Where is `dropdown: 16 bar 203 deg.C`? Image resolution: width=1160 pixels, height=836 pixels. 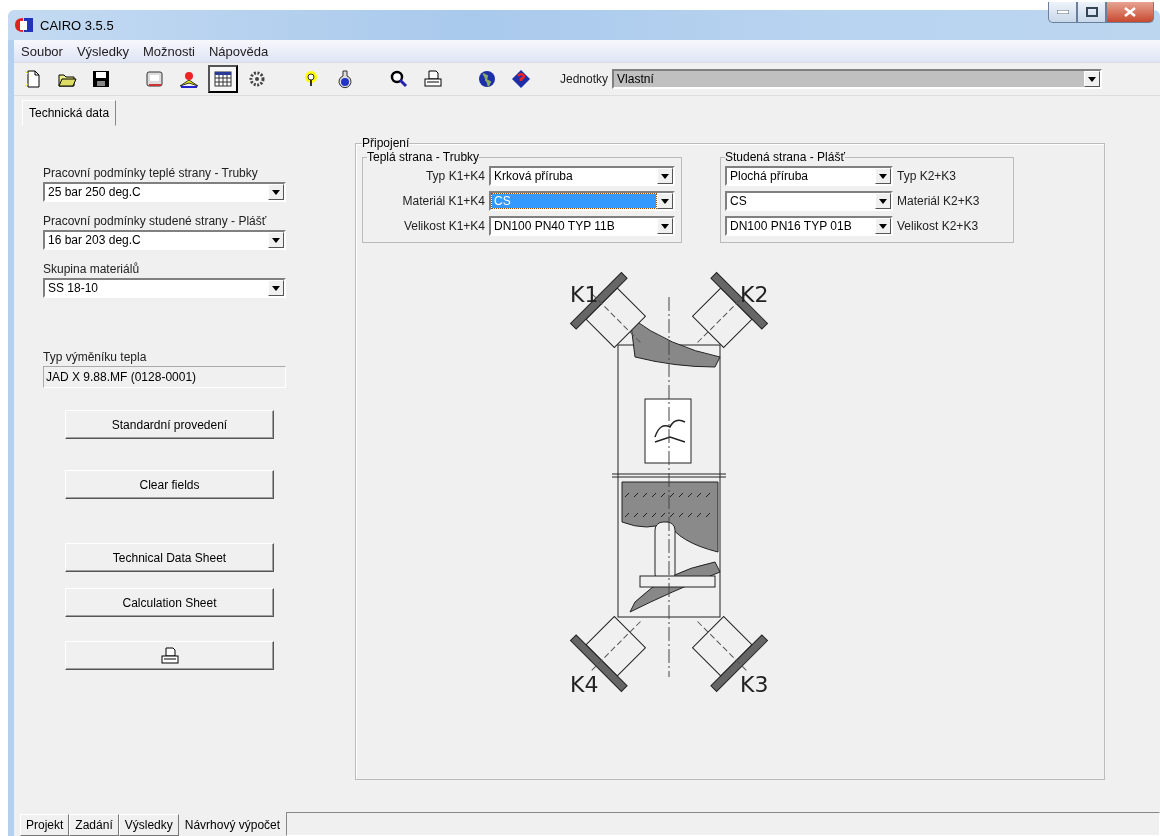
dropdown: 16 bar 203 deg.C is located at coordinates (164, 240).